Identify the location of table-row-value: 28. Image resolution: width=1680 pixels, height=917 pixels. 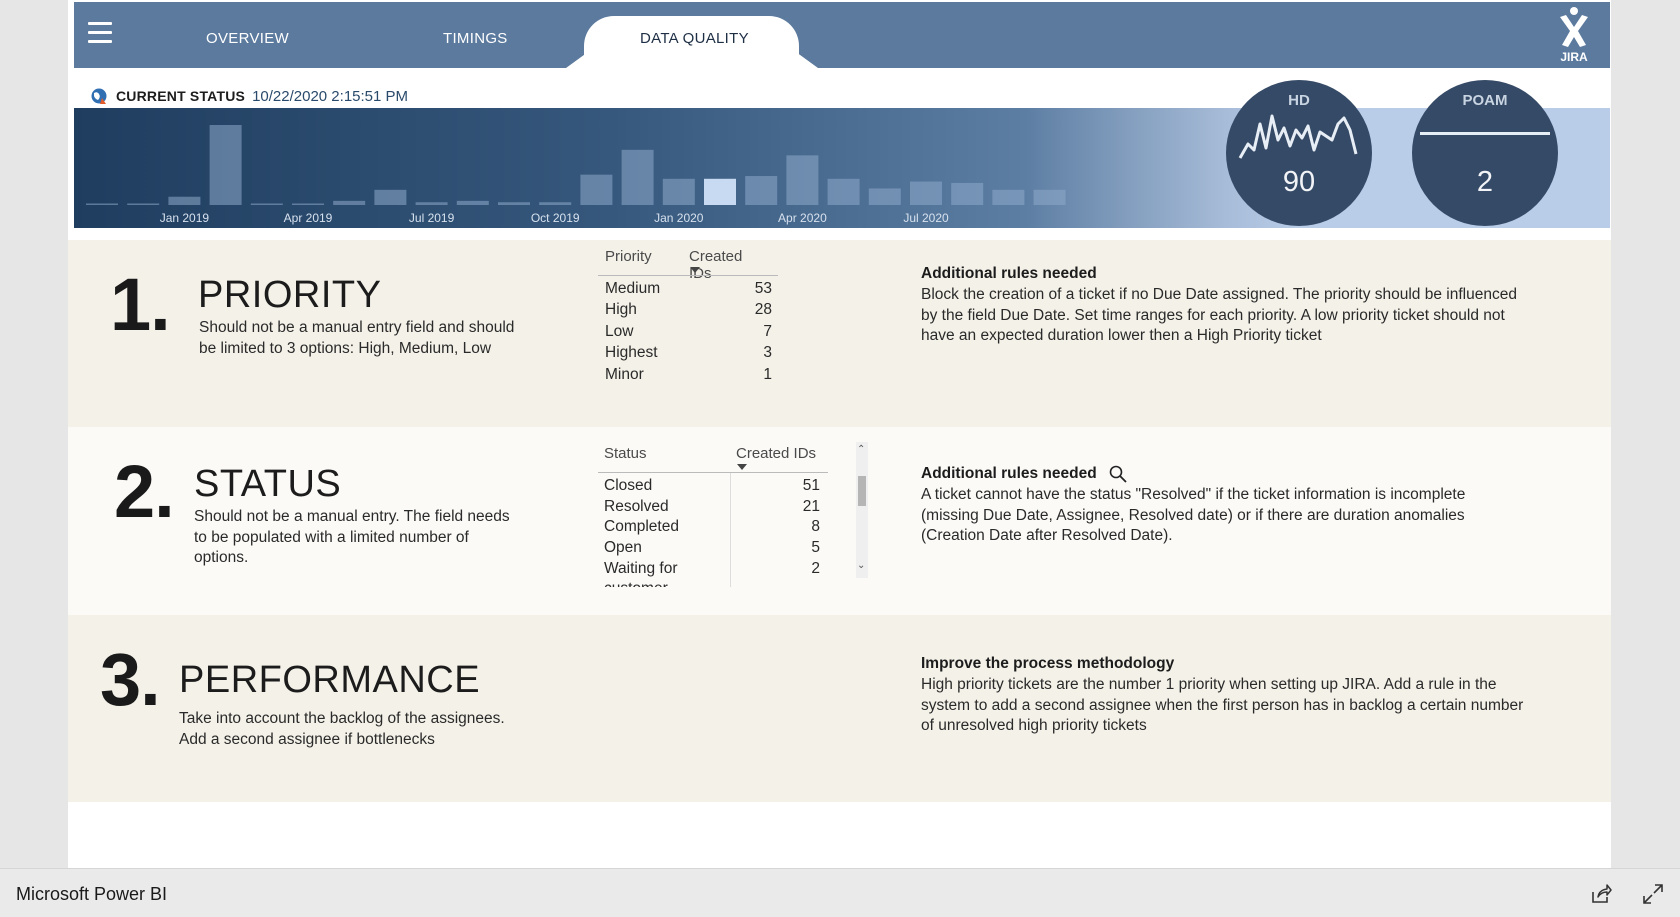
(763, 309).